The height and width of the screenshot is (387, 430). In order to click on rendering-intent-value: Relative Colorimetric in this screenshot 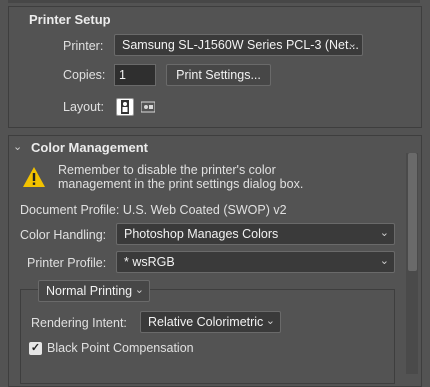, I will do `click(206, 322)`.